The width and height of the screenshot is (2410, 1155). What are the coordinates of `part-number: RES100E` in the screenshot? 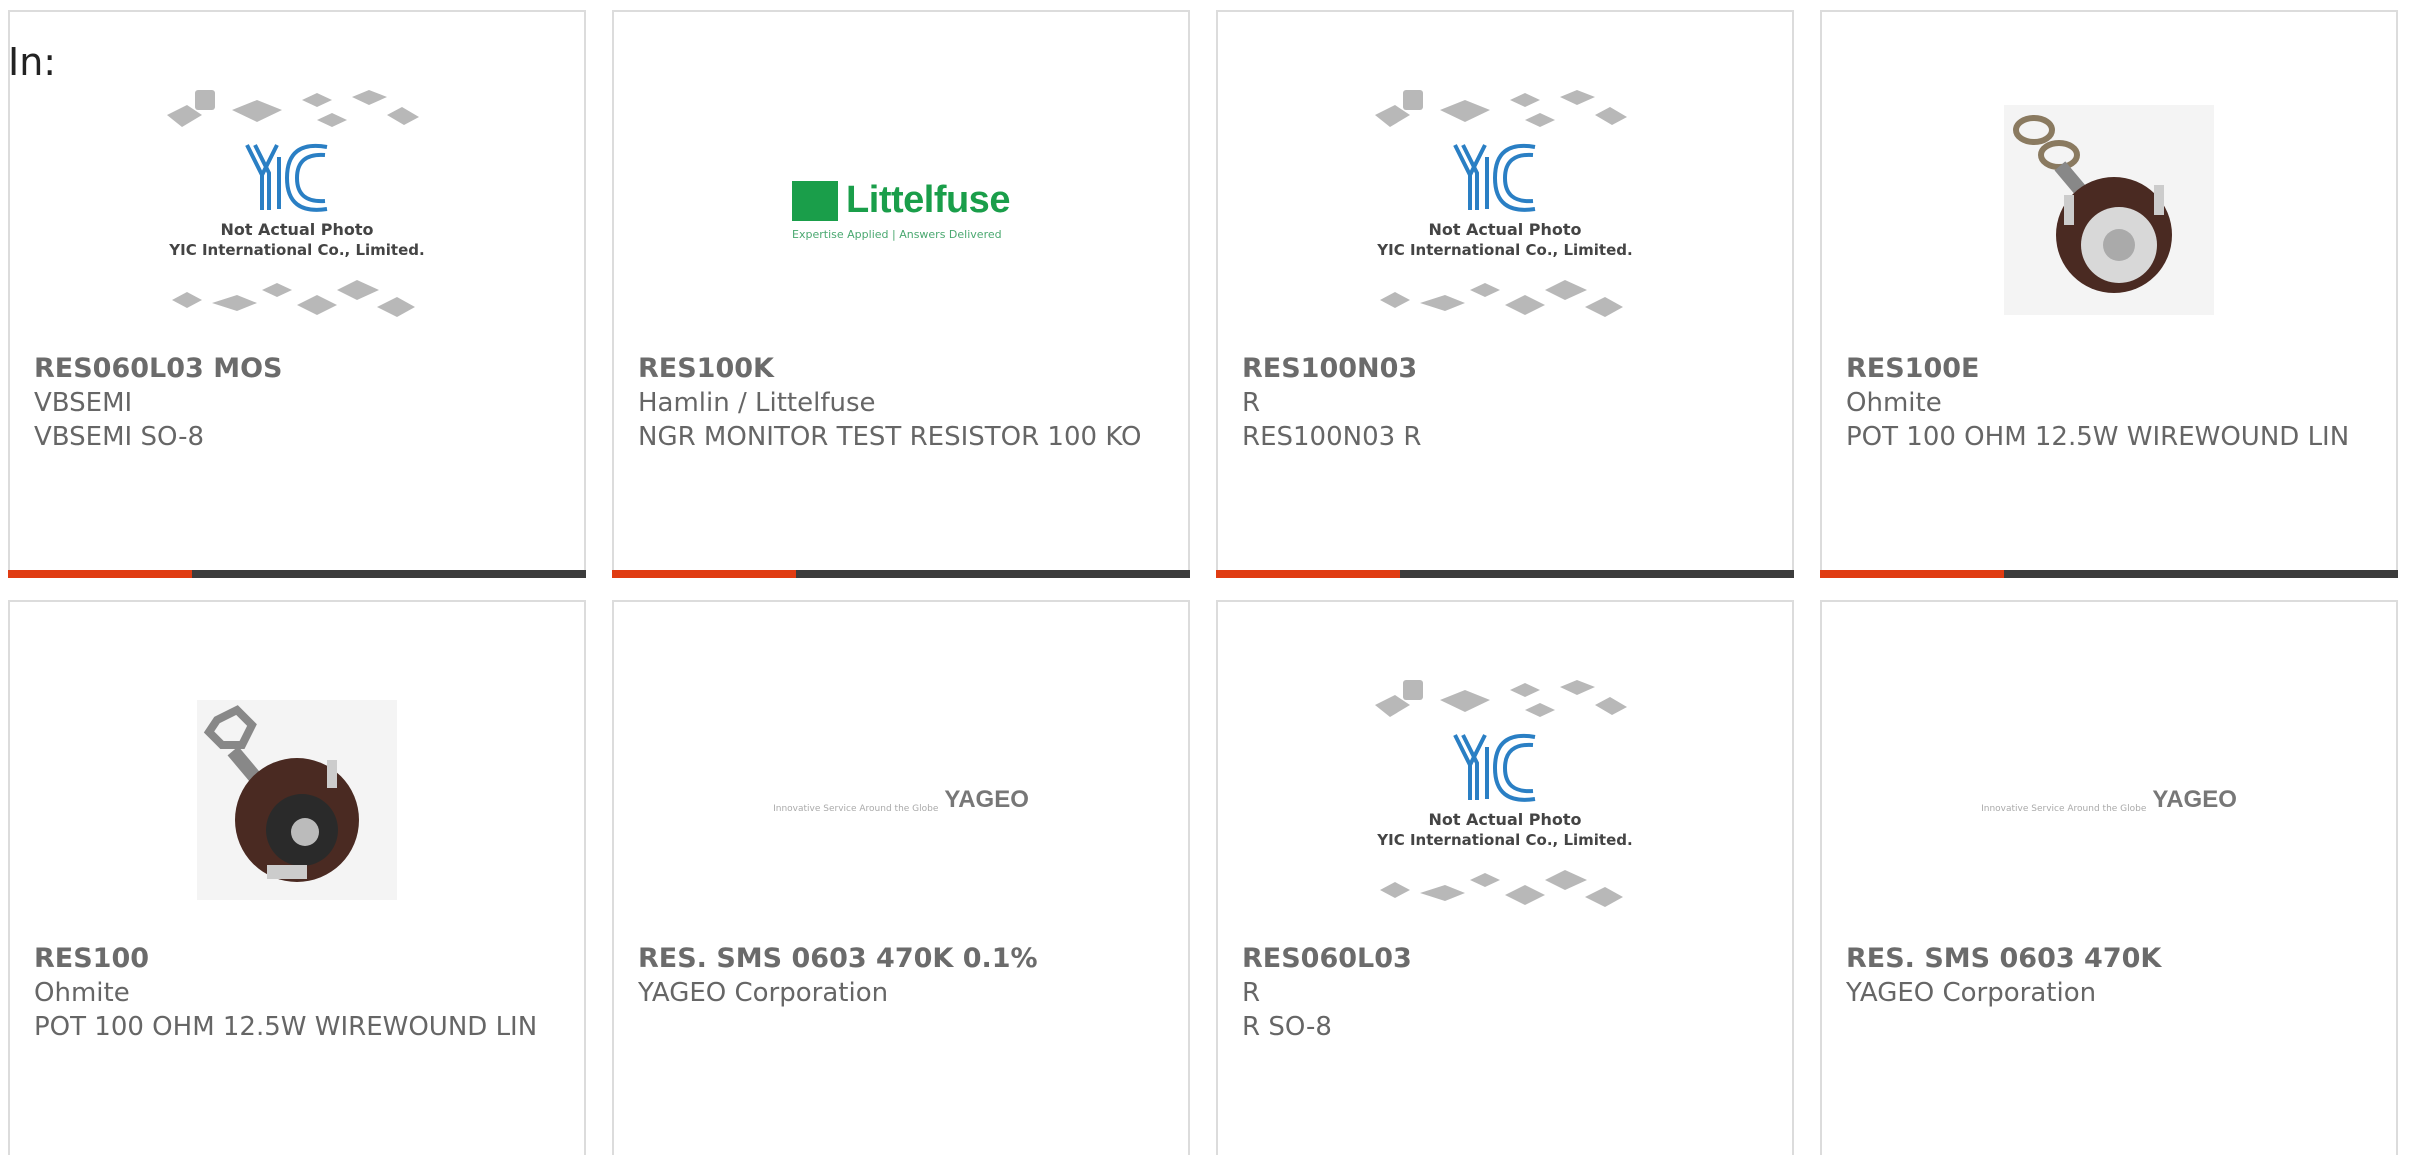 It's located at (2111, 369).